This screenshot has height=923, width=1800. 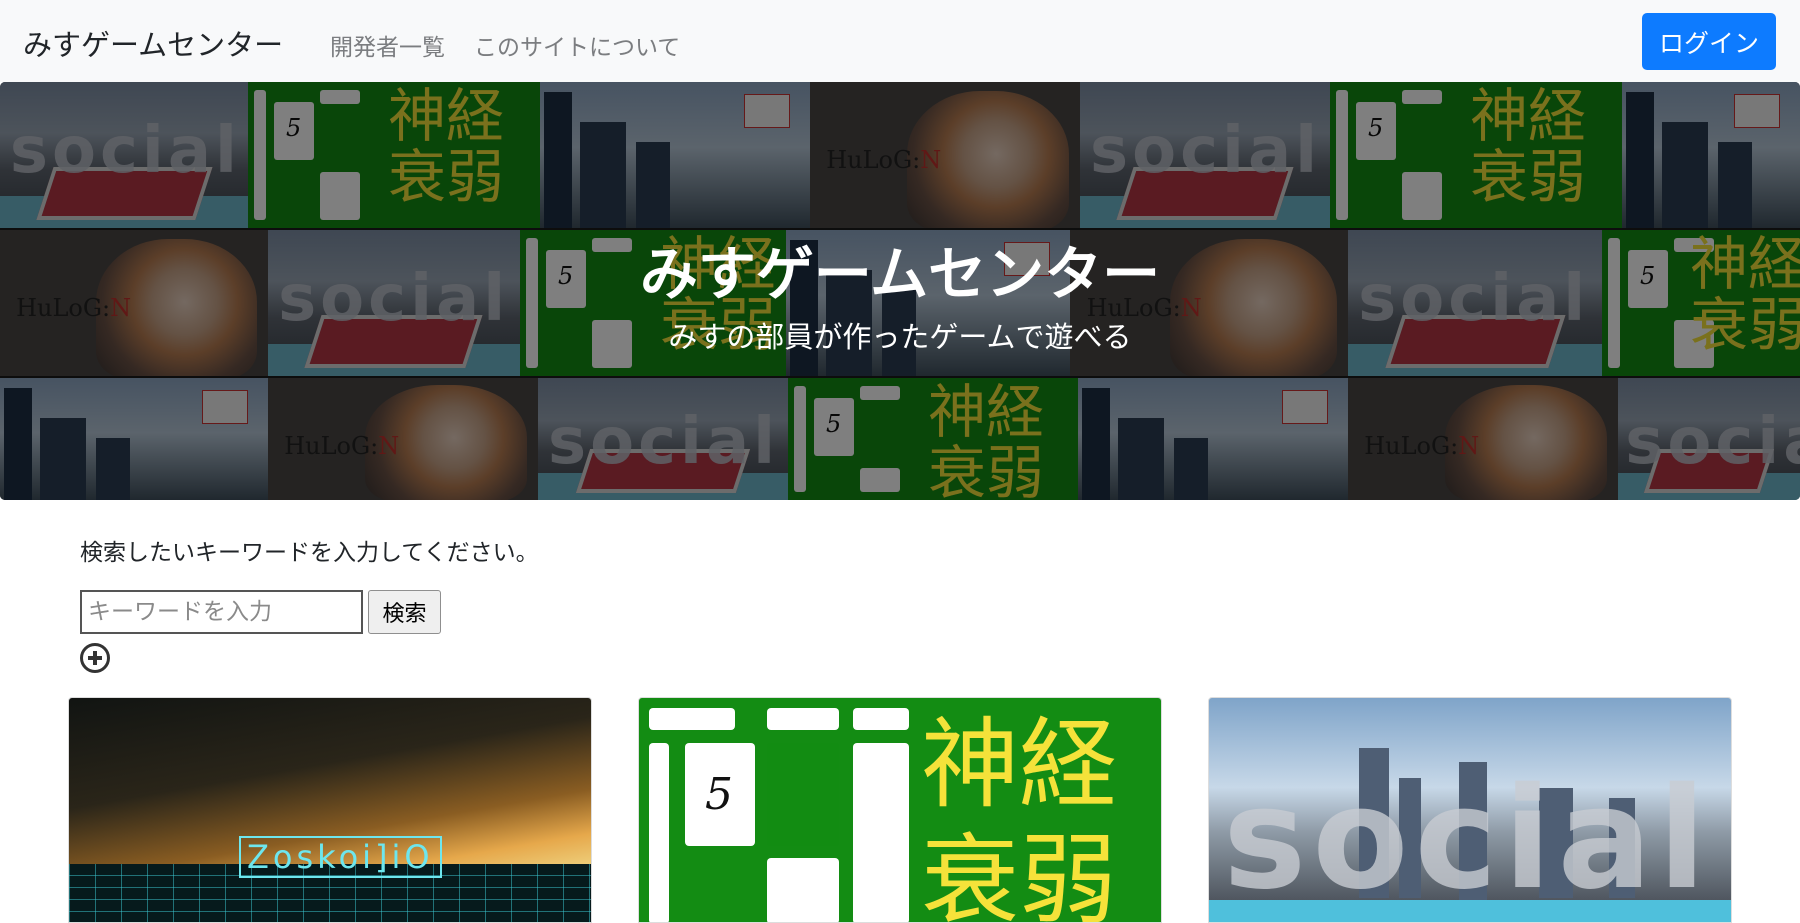 I want to click on title-line-1: 神経, so click(x=1019, y=765).